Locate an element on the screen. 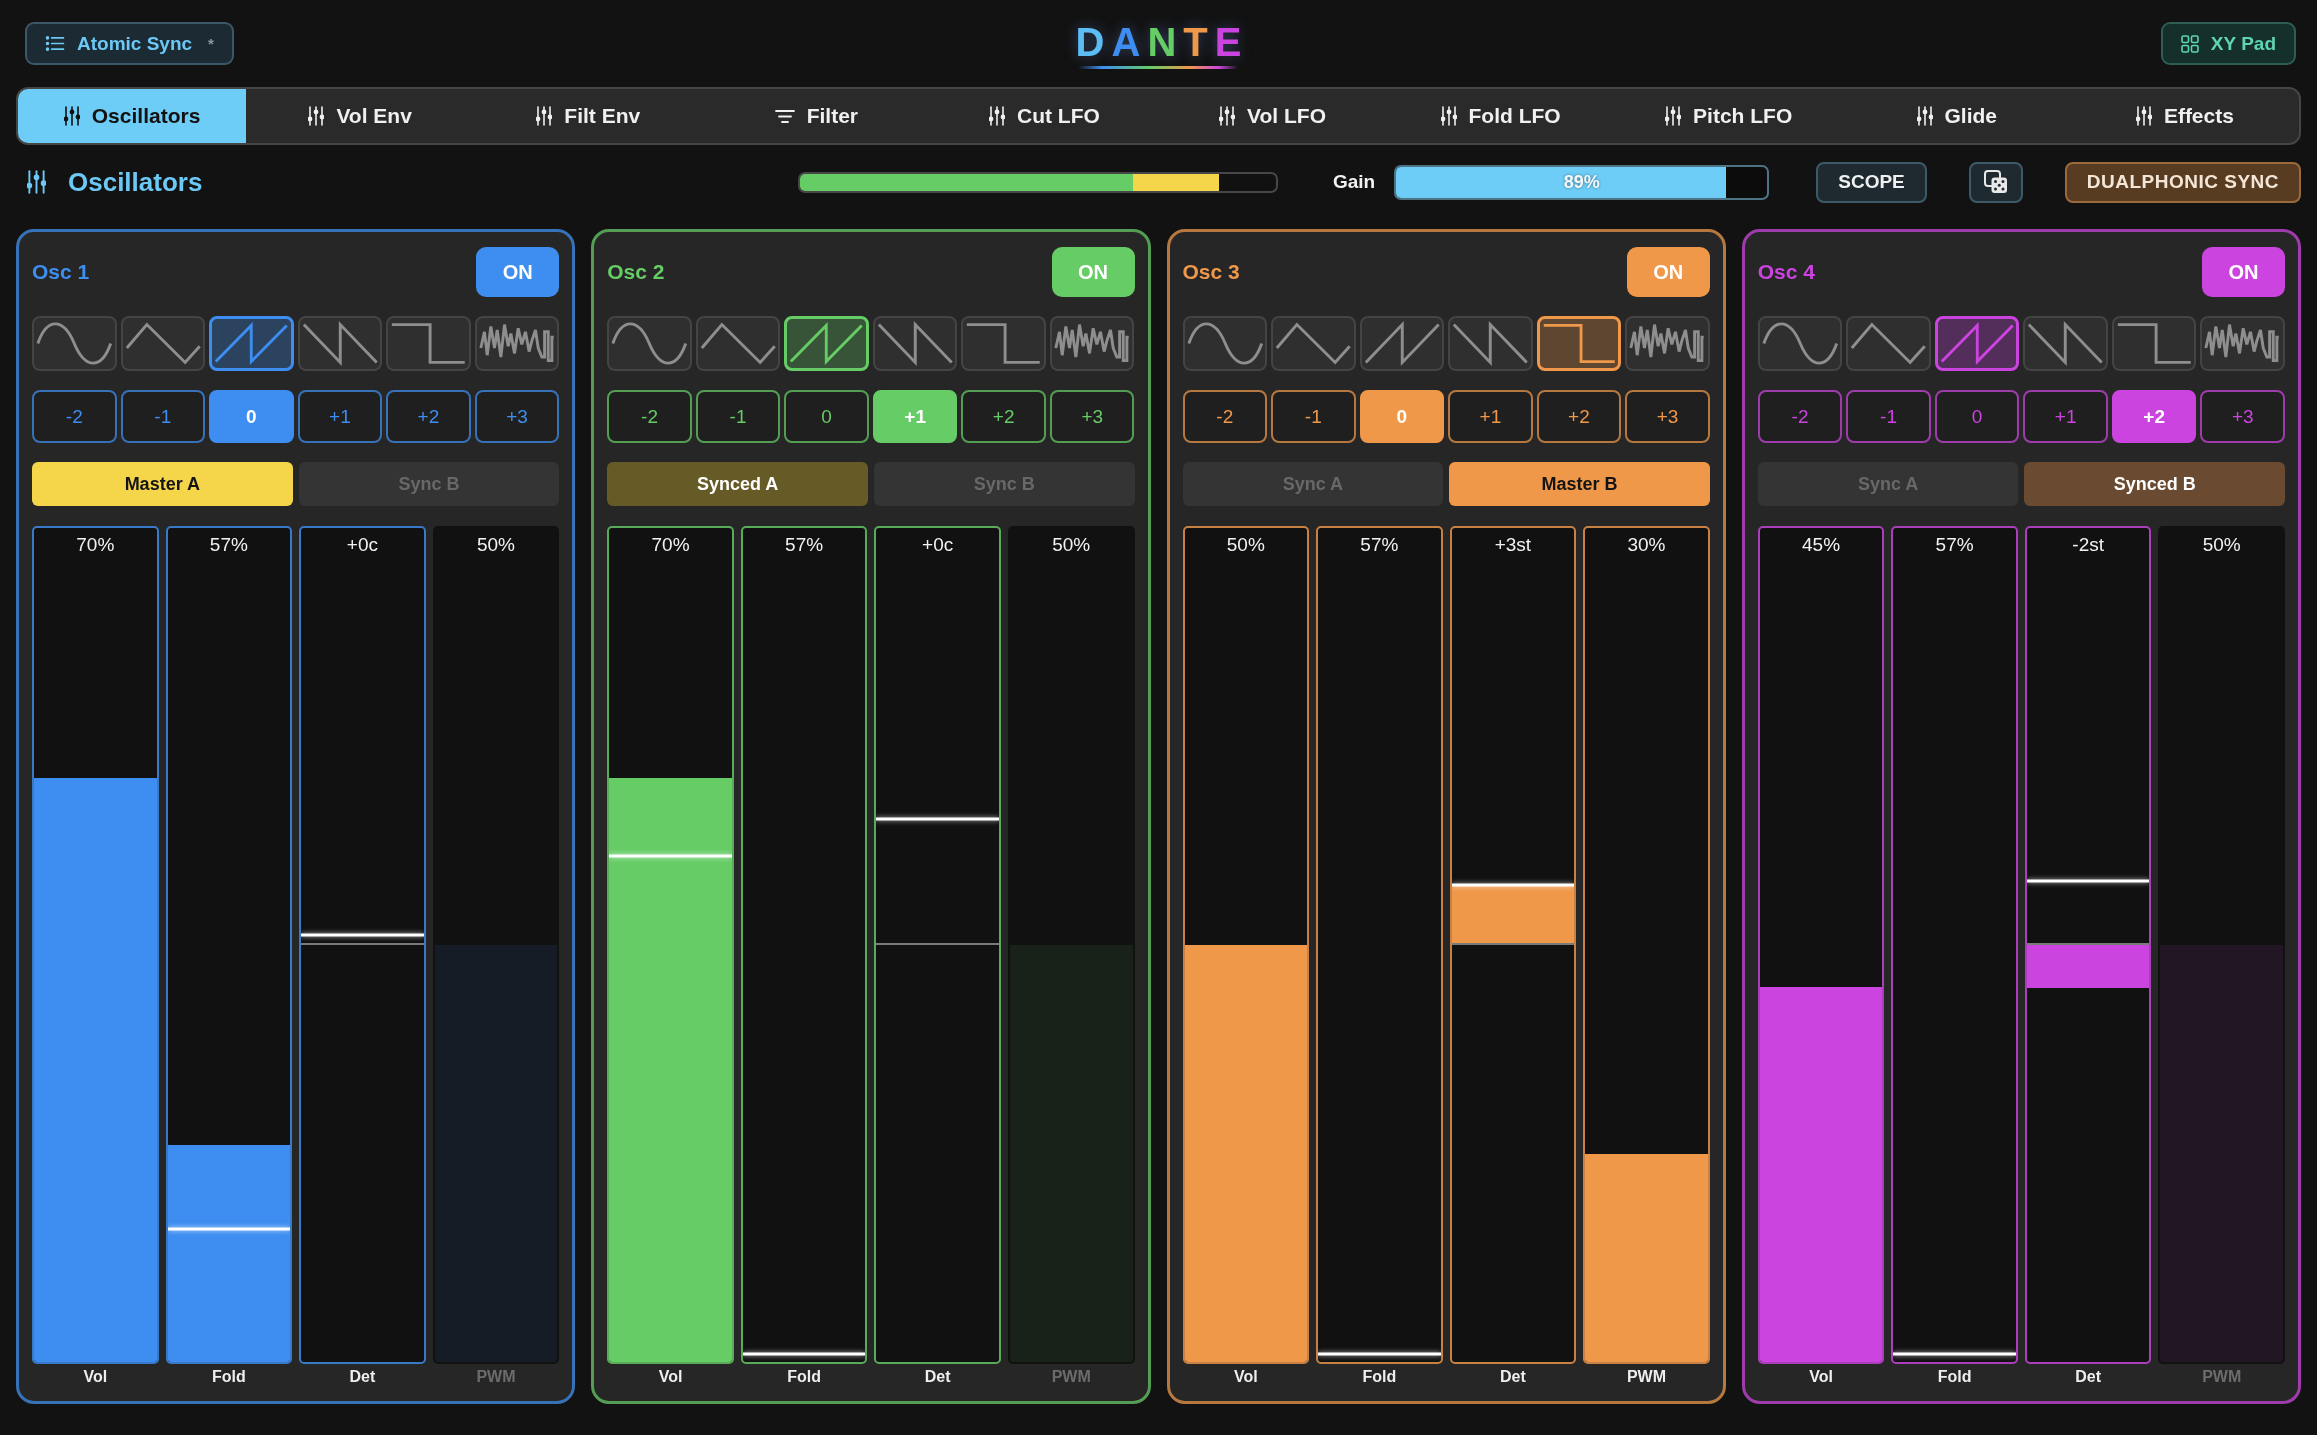  sync-button: Master A is located at coordinates (162, 484).